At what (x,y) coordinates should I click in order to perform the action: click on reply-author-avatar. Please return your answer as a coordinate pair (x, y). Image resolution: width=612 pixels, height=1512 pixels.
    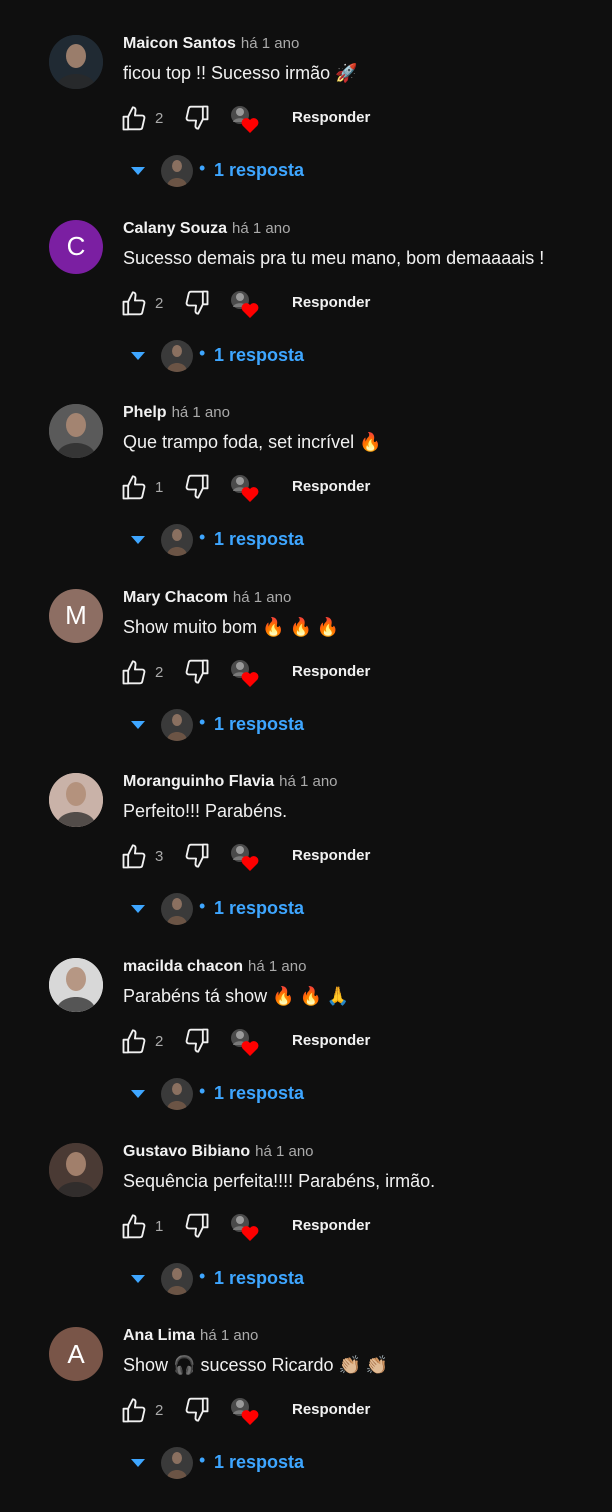
    Looking at the image, I should click on (177, 909).